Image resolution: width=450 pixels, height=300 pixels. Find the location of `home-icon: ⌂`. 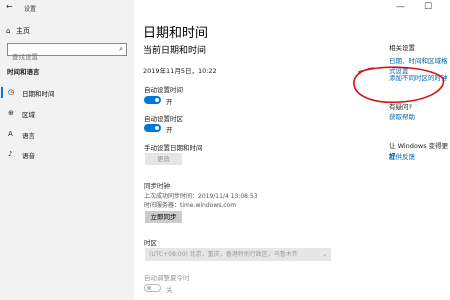

home-icon: ⌂ is located at coordinates (8, 31).